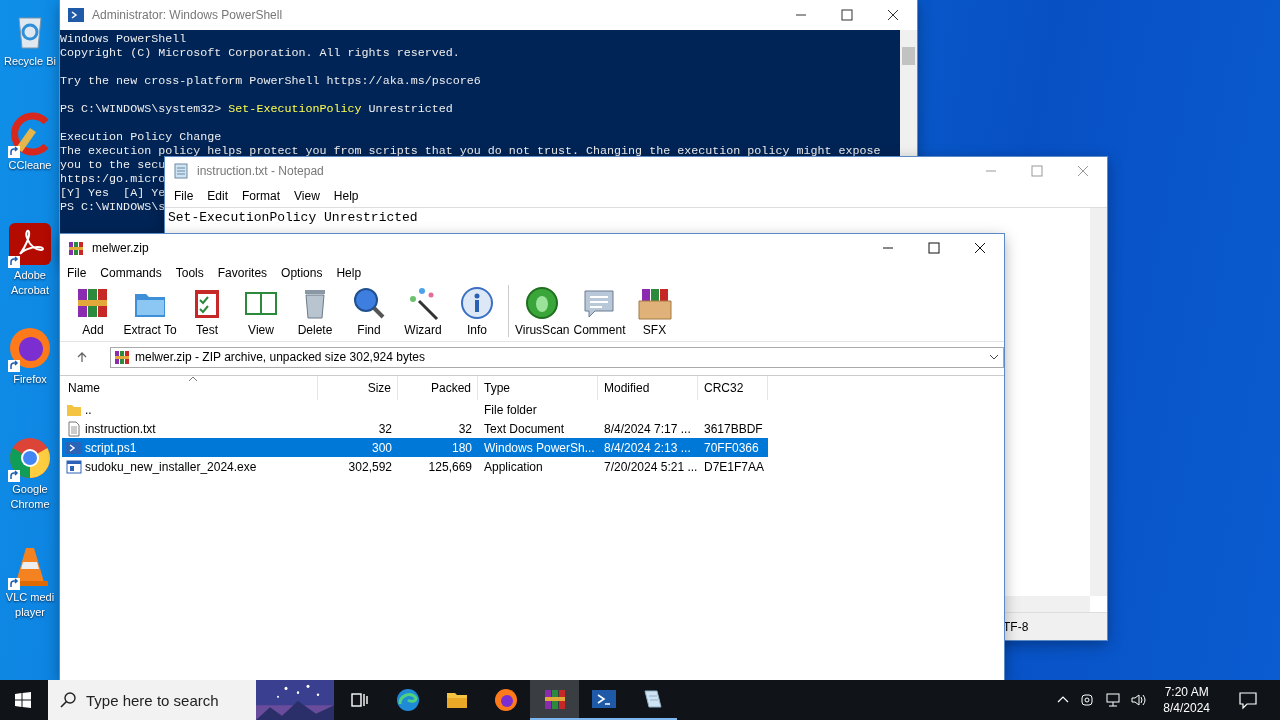  What do you see at coordinates (524, 428) in the screenshot?
I see `table-cell: Text Document` at bounding box center [524, 428].